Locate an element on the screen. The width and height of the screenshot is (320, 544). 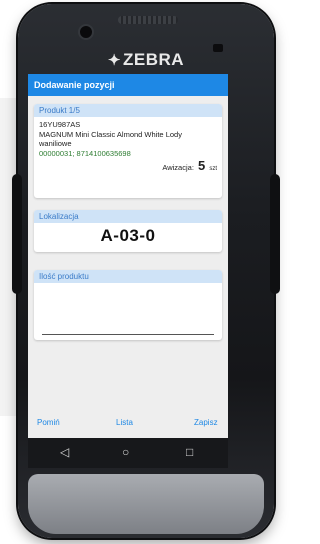
home-icon: ○ is located at coordinates (125, 452).